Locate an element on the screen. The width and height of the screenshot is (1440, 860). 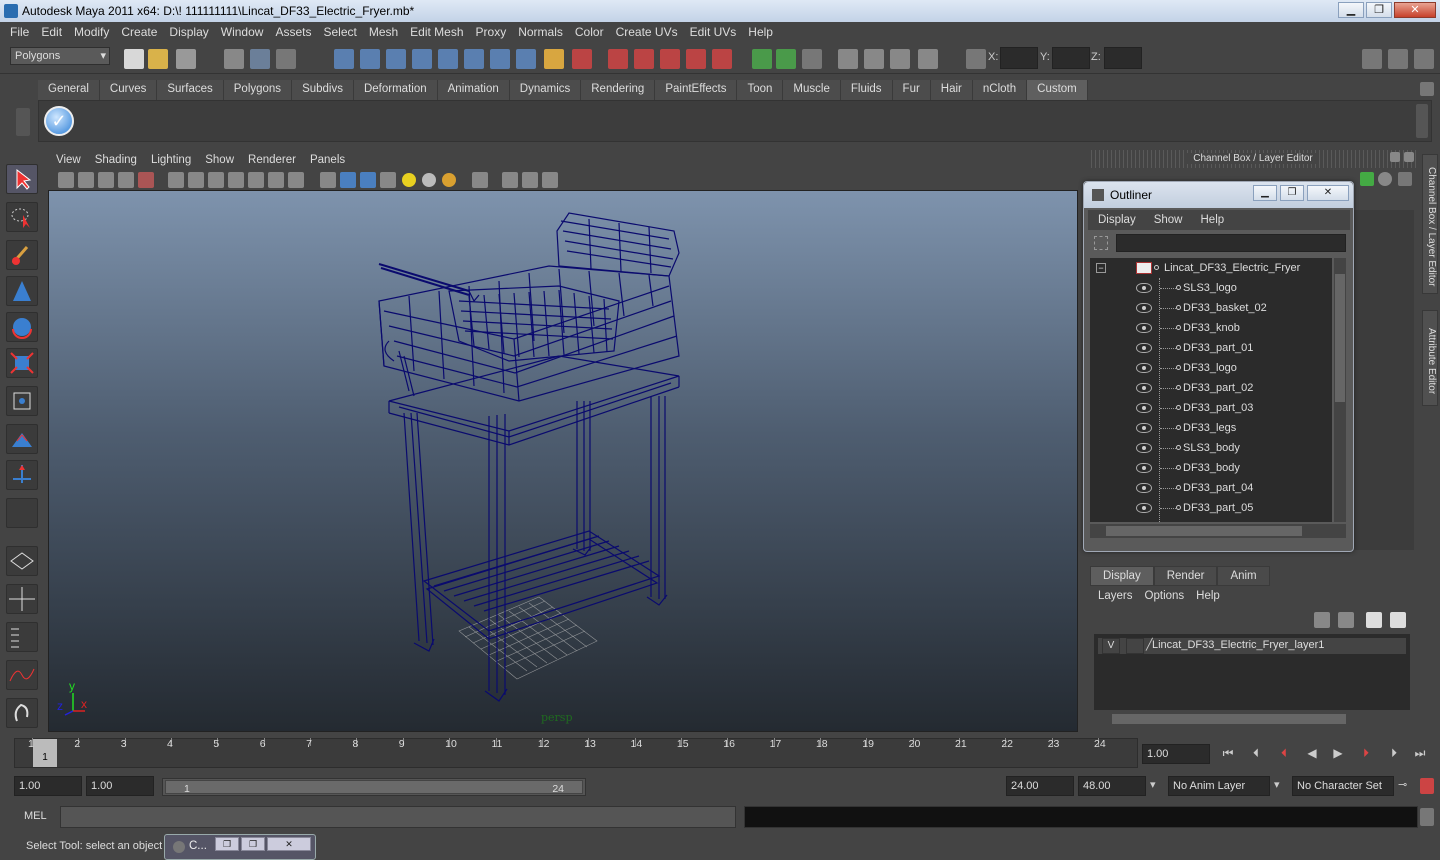
isolate-select-icon is located at coordinates (480, 180).